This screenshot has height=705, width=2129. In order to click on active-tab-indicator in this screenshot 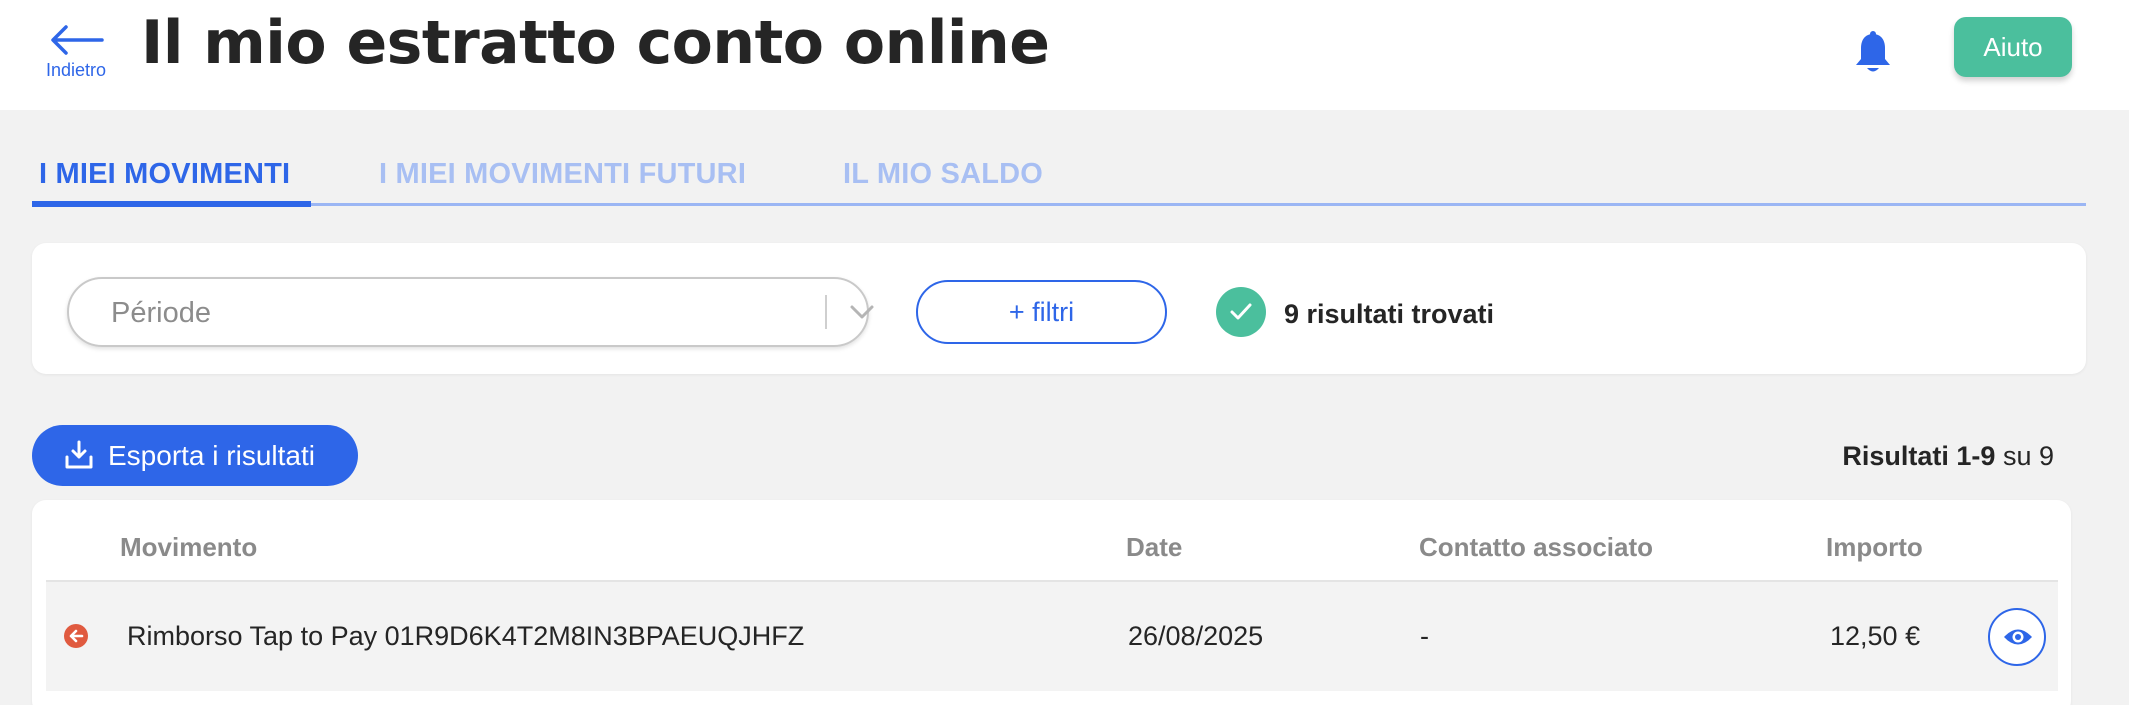, I will do `click(171, 204)`.